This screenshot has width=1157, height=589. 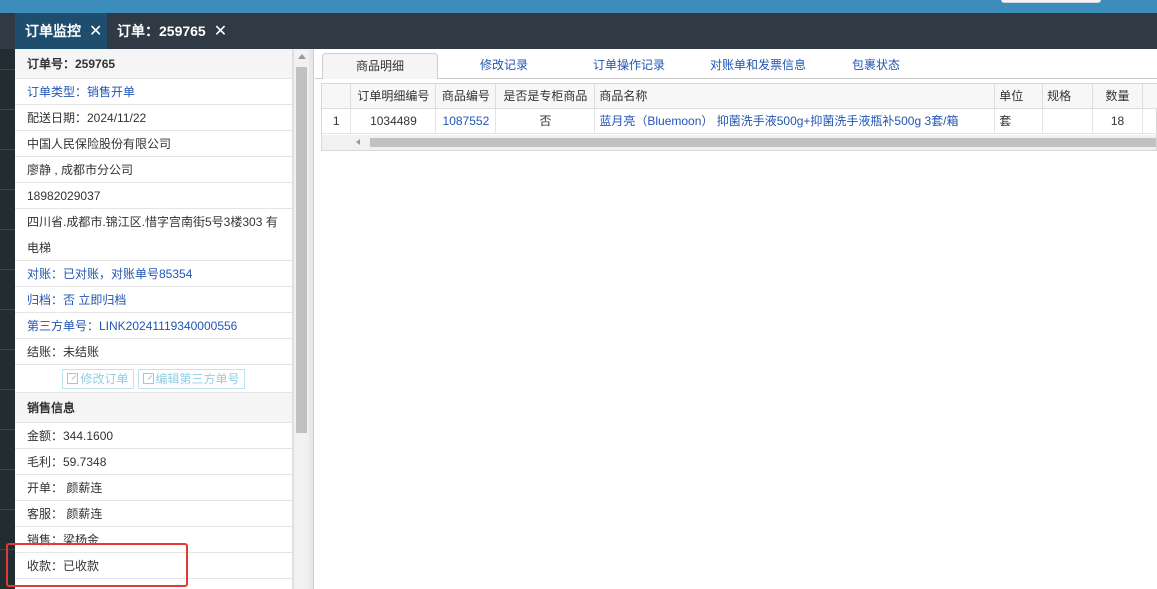 What do you see at coordinates (153, 64) in the screenshot?
I see `order-number-heading: 订单号：259765` at bounding box center [153, 64].